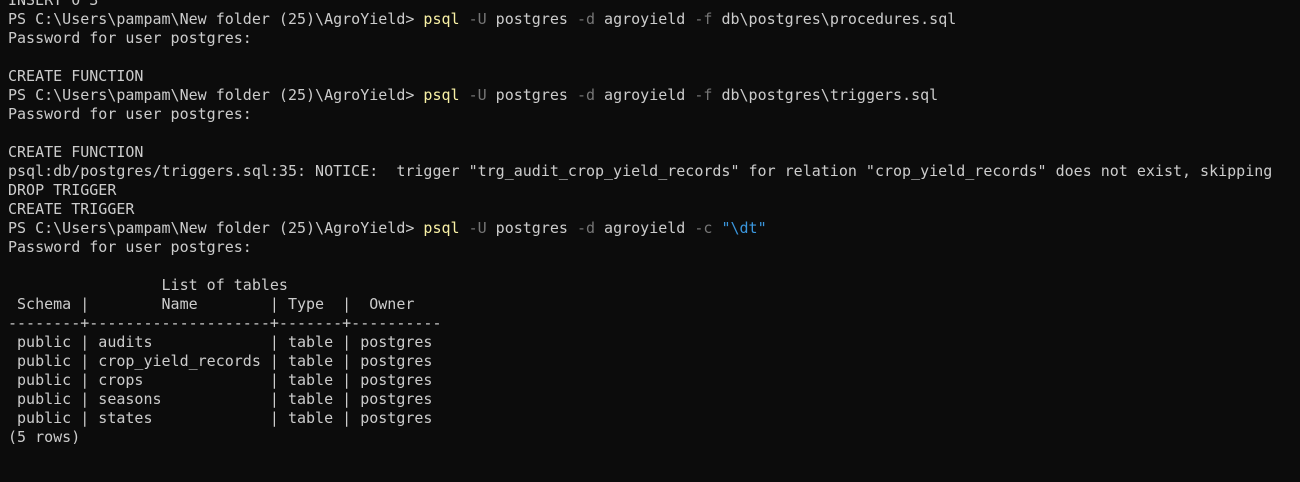 The width and height of the screenshot is (1300, 482). What do you see at coordinates (44, 437) in the screenshot?
I see `output-line: (5 rows)` at bounding box center [44, 437].